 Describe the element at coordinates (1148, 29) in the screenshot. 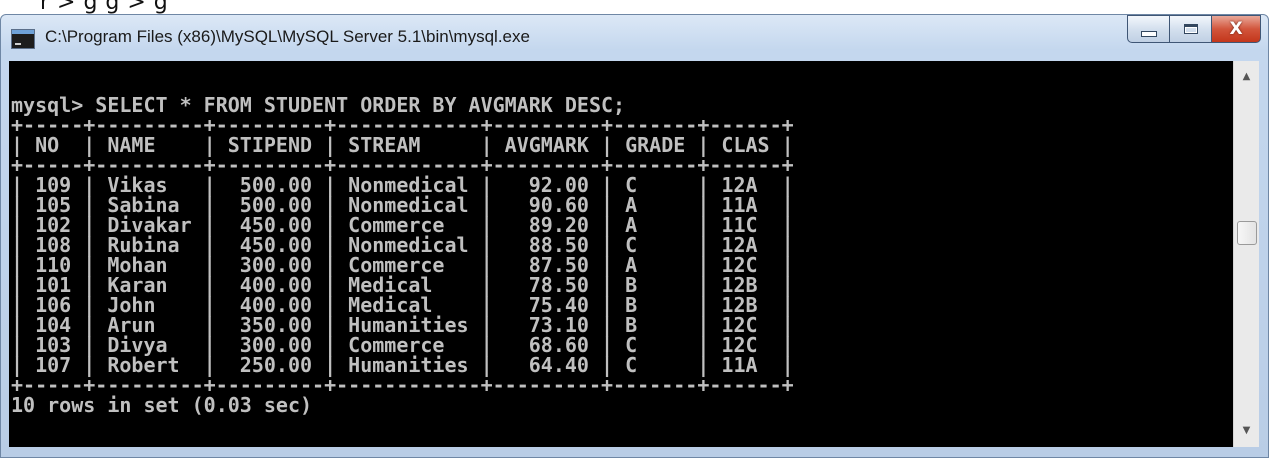

I see `minimize-button` at that location.